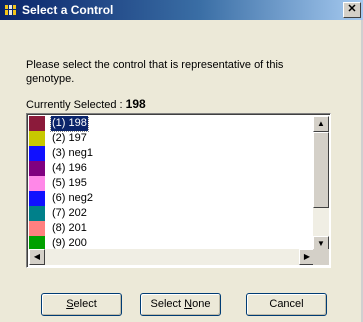 Image resolution: width=363 pixels, height=322 pixels. I want to click on list-item-label: (4) 196, so click(69, 168).